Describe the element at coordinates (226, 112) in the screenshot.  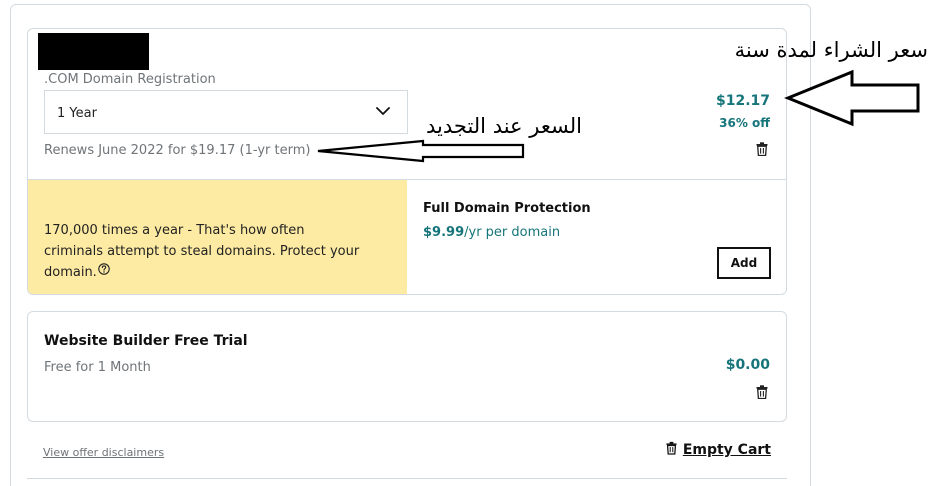
I see `term-select: 1 Year` at that location.